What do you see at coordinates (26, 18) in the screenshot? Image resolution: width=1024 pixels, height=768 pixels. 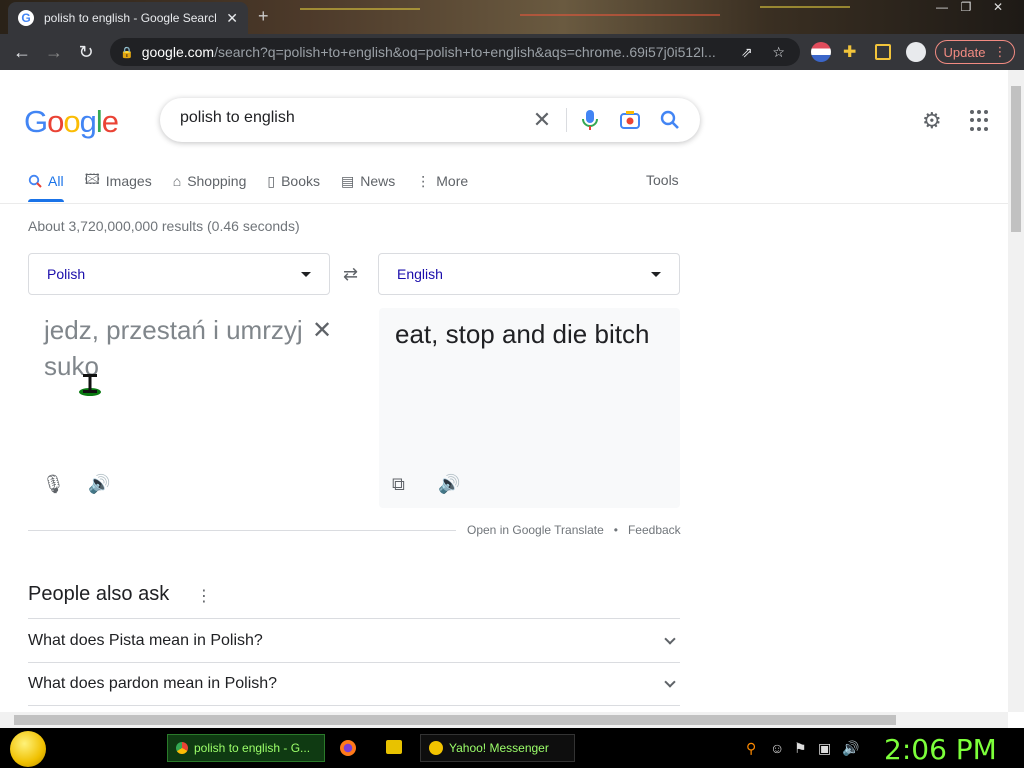 I see `google-favicon-icon: G` at bounding box center [26, 18].